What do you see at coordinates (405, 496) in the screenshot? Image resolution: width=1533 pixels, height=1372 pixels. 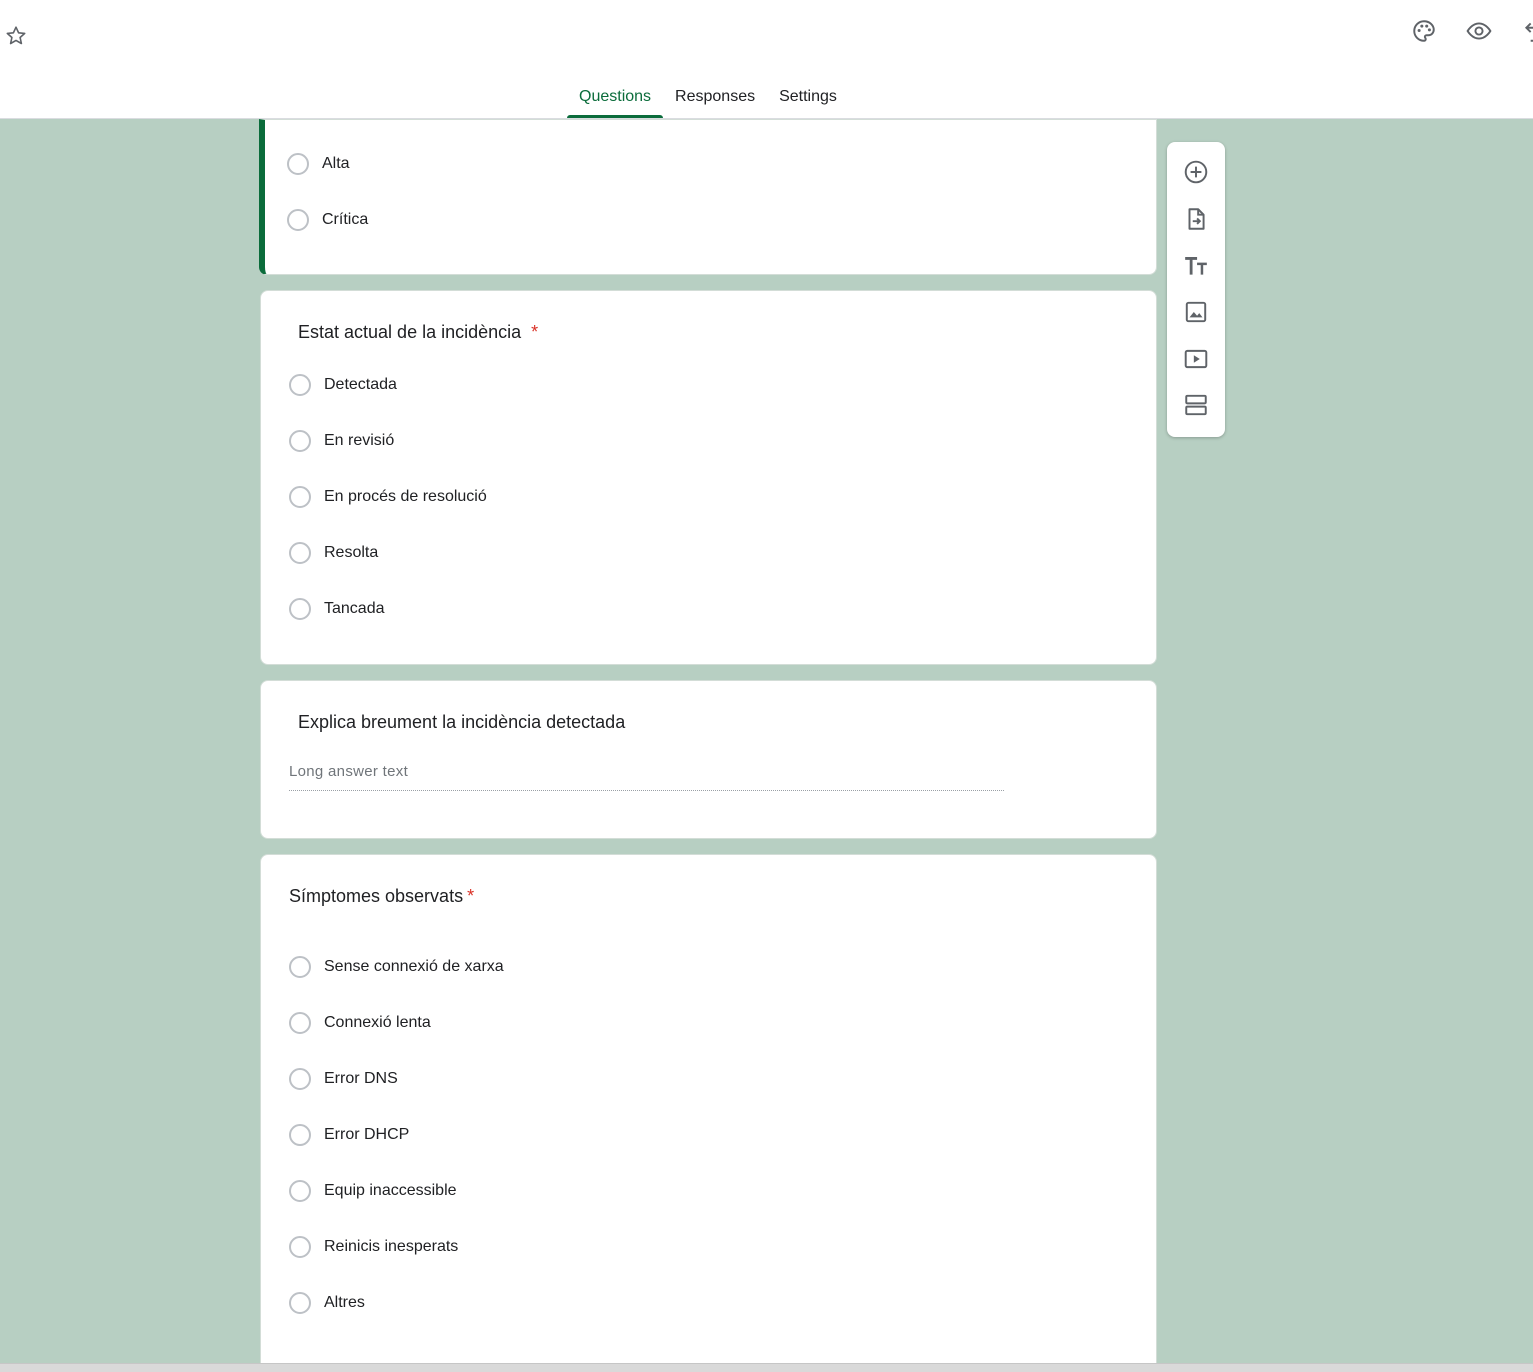 I see `option-label: En procés de resolució` at bounding box center [405, 496].